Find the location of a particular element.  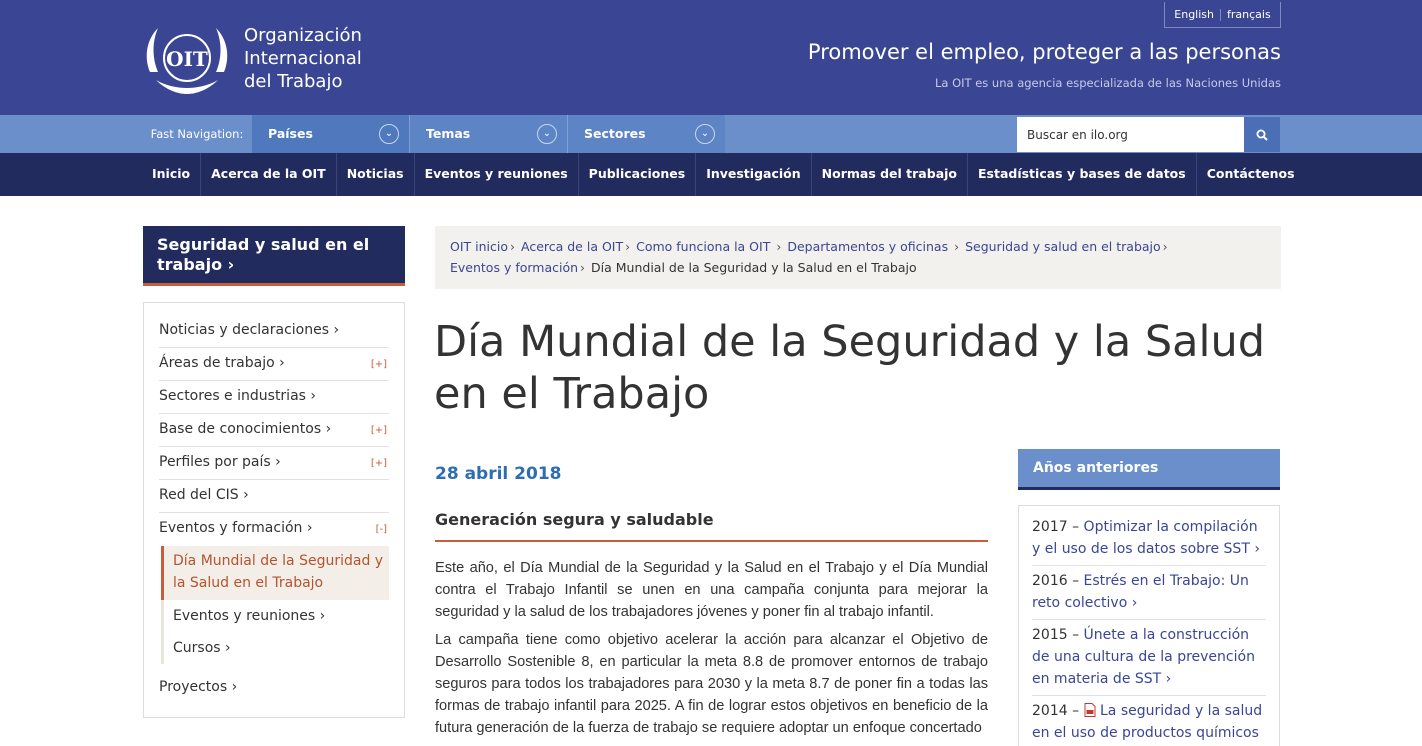

sidebar-item-sectores: Sectores e industrias › is located at coordinates (274, 397).